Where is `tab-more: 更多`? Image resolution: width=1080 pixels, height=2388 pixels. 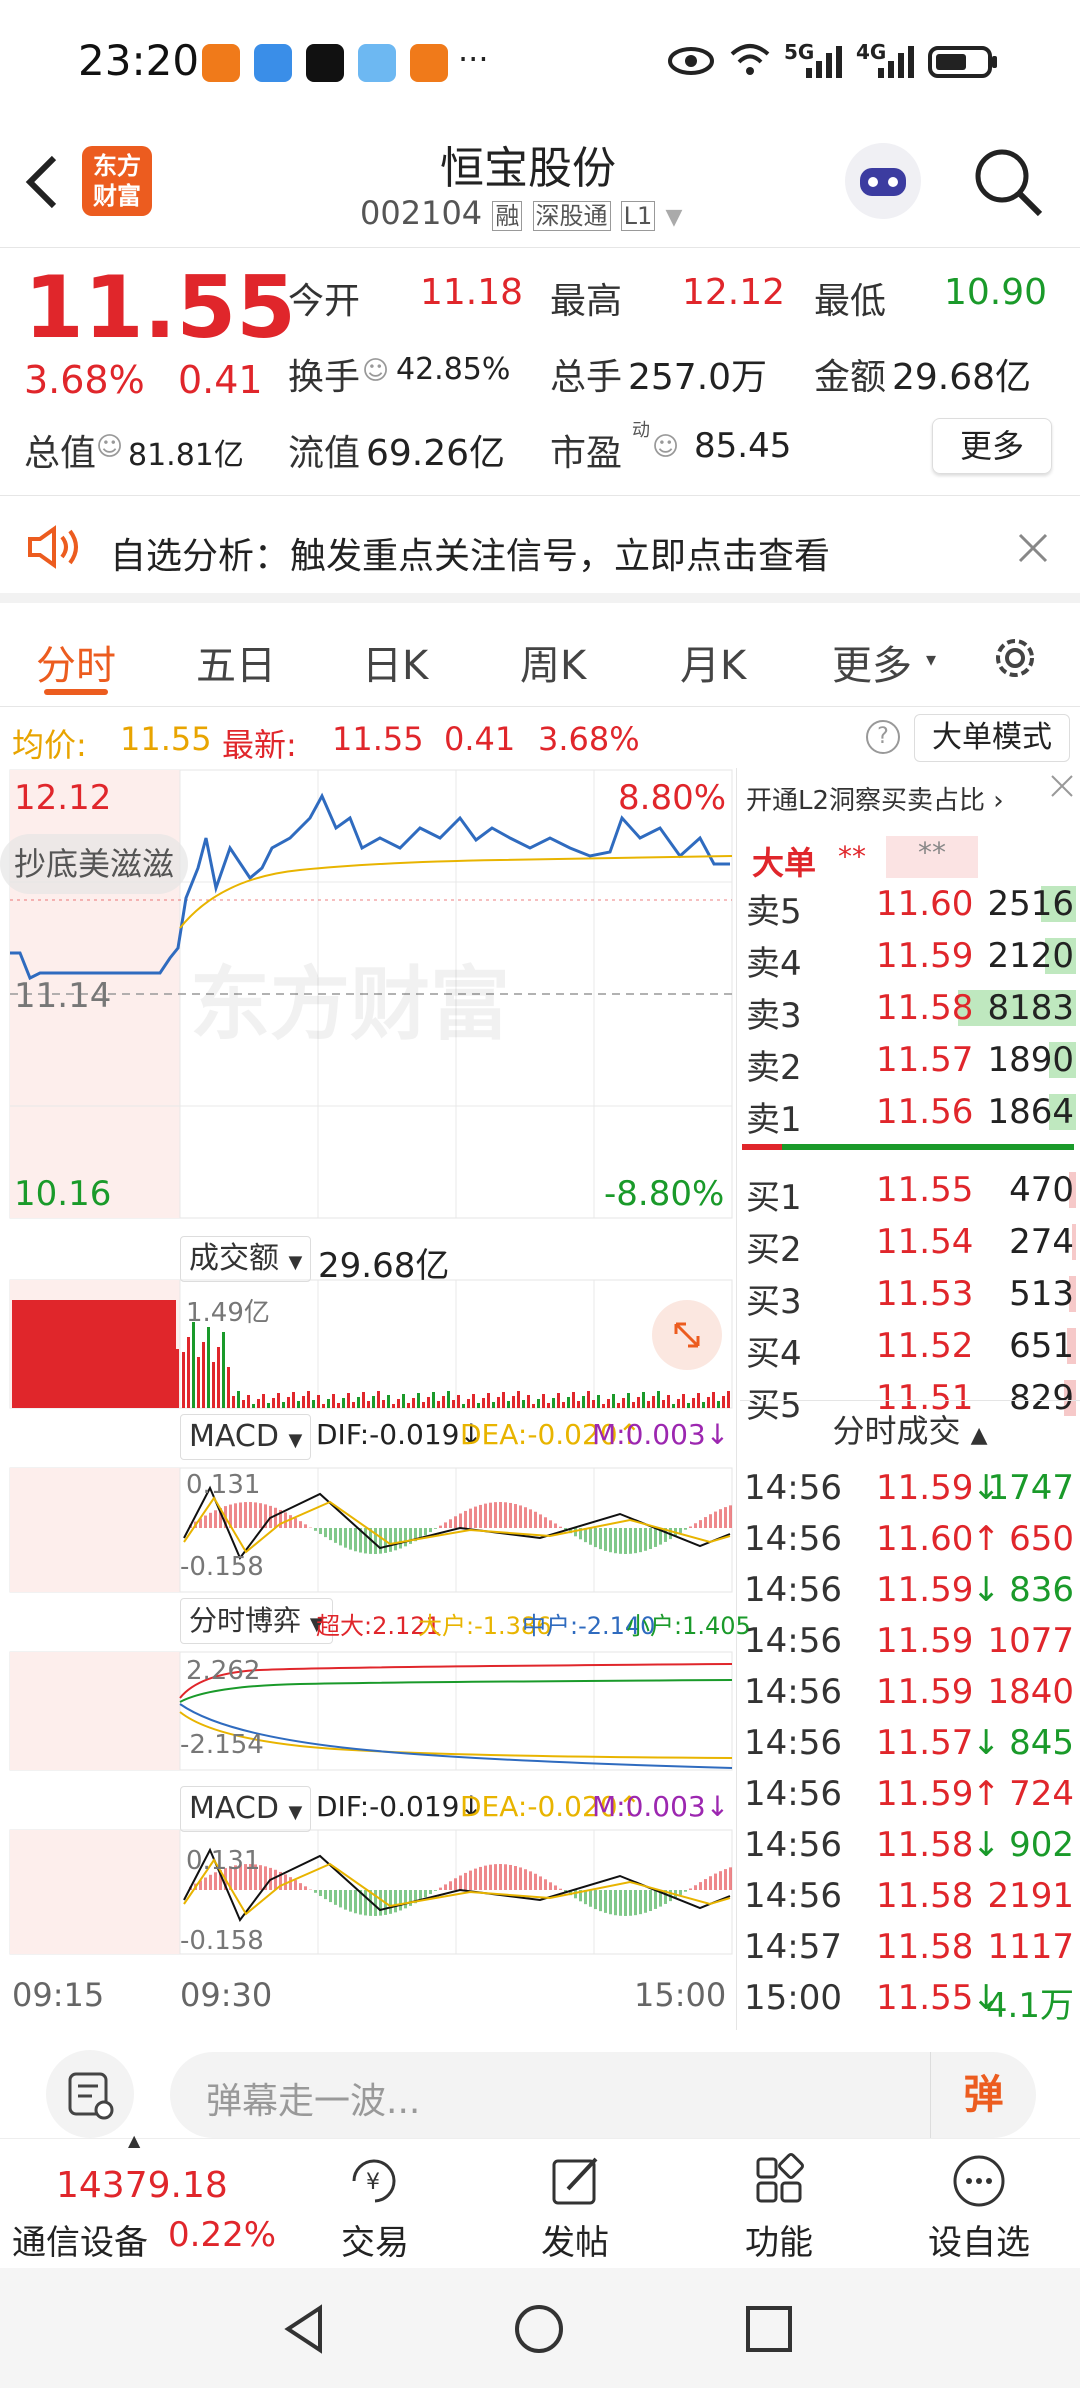
tab-more: 更多 is located at coordinates (872, 662).